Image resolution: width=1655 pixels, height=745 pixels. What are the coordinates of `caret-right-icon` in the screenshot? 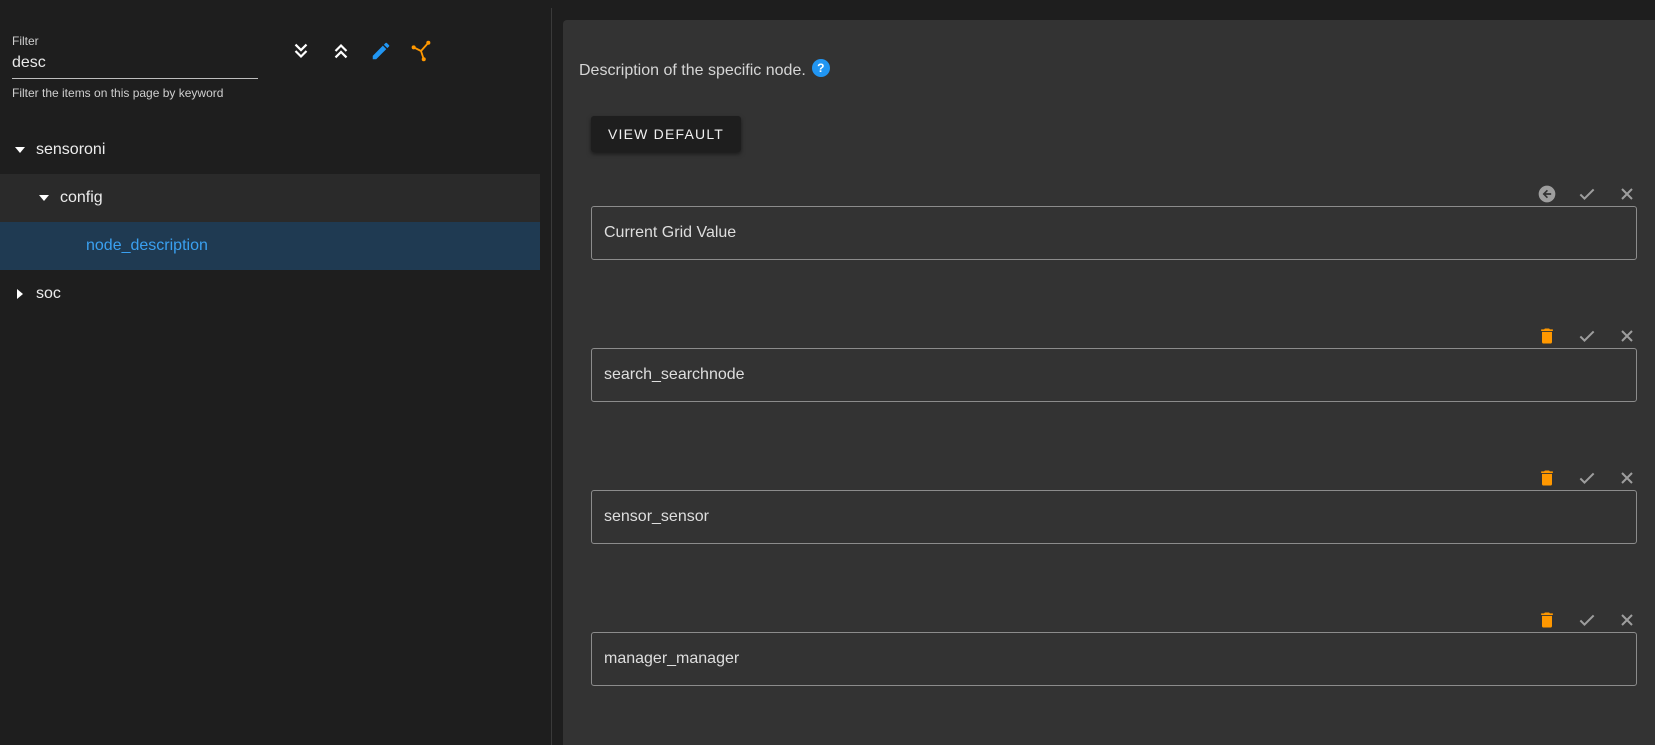 It's located at (20, 294).